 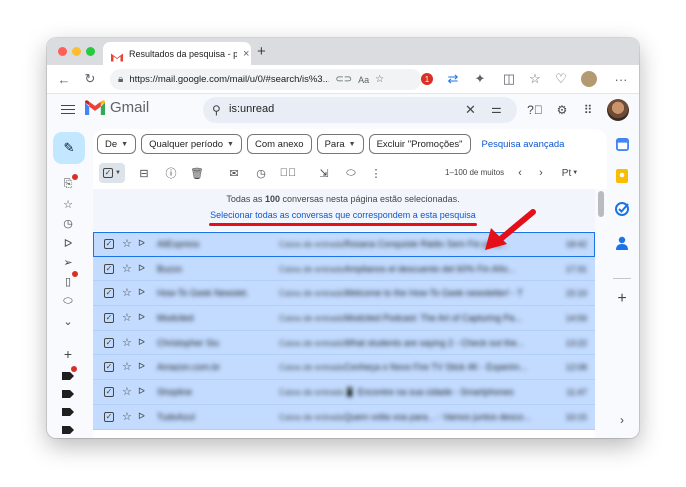 I want to click on site-info-icon: 🔒︎, so click(x=120, y=79).